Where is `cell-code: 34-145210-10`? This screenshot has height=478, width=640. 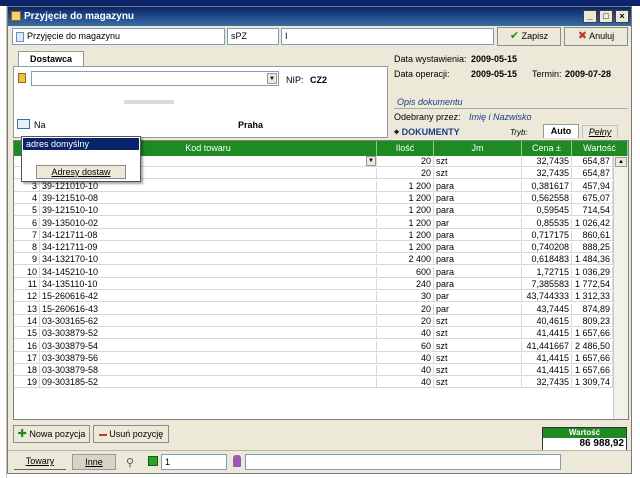
cell-code: 34-145210-10 is located at coordinates (208, 272).